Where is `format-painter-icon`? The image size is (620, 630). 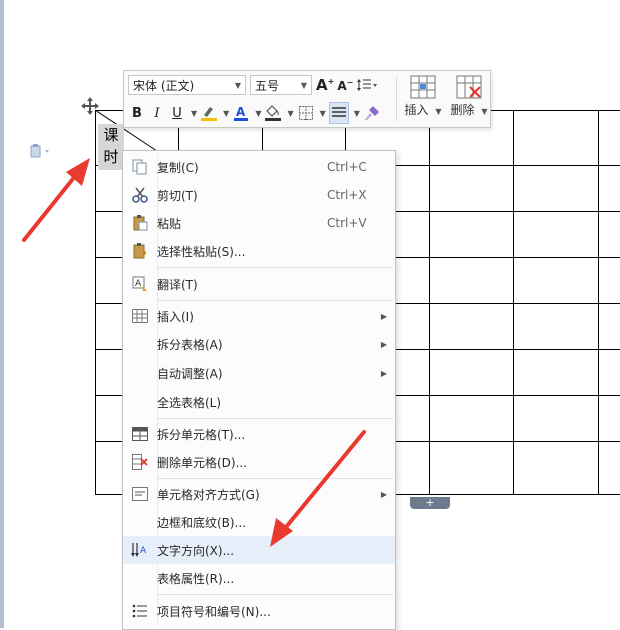 format-painter-icon is located at coordinates (371, 113).